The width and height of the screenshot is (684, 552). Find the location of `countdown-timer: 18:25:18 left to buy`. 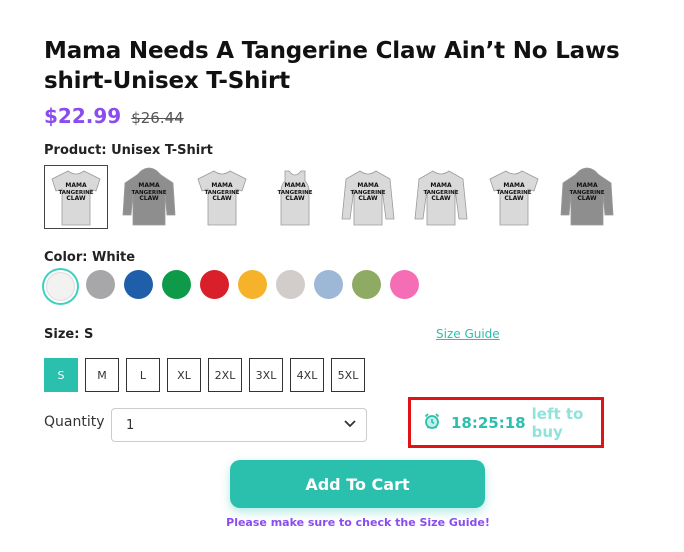

countdown-timer: 18:25:18 left to buy is located at coordinates (506, 422).